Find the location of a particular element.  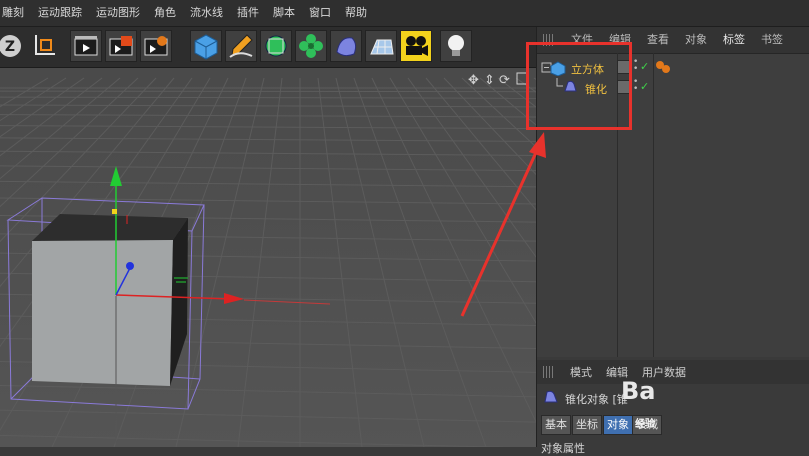

menu-item: 脚本 is located at coordinates (284, 13).